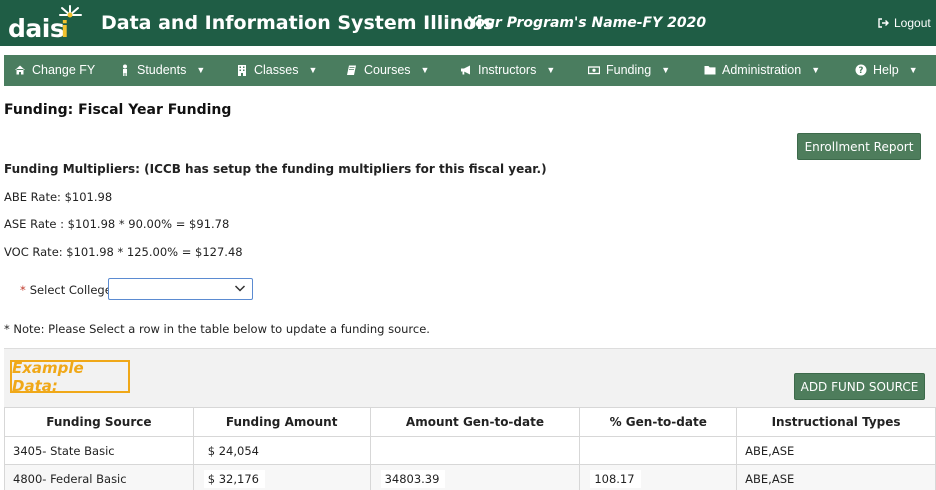 This screenshot has width=936, height=490. I want to click on student-icon, so click(125, 70).